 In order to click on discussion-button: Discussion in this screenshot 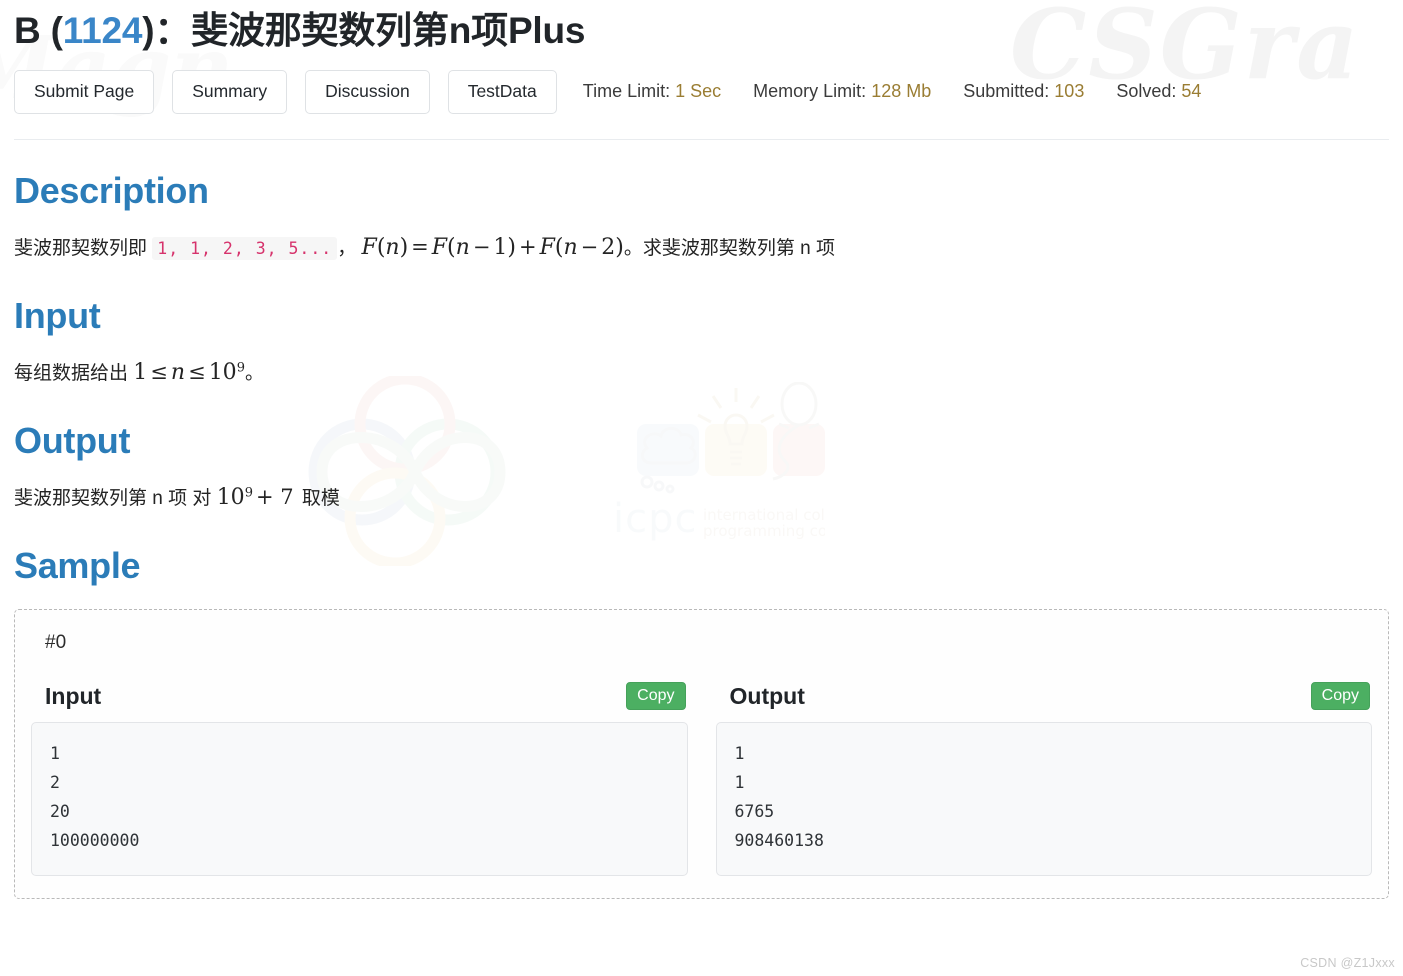, I will do `click(367, 91)`.